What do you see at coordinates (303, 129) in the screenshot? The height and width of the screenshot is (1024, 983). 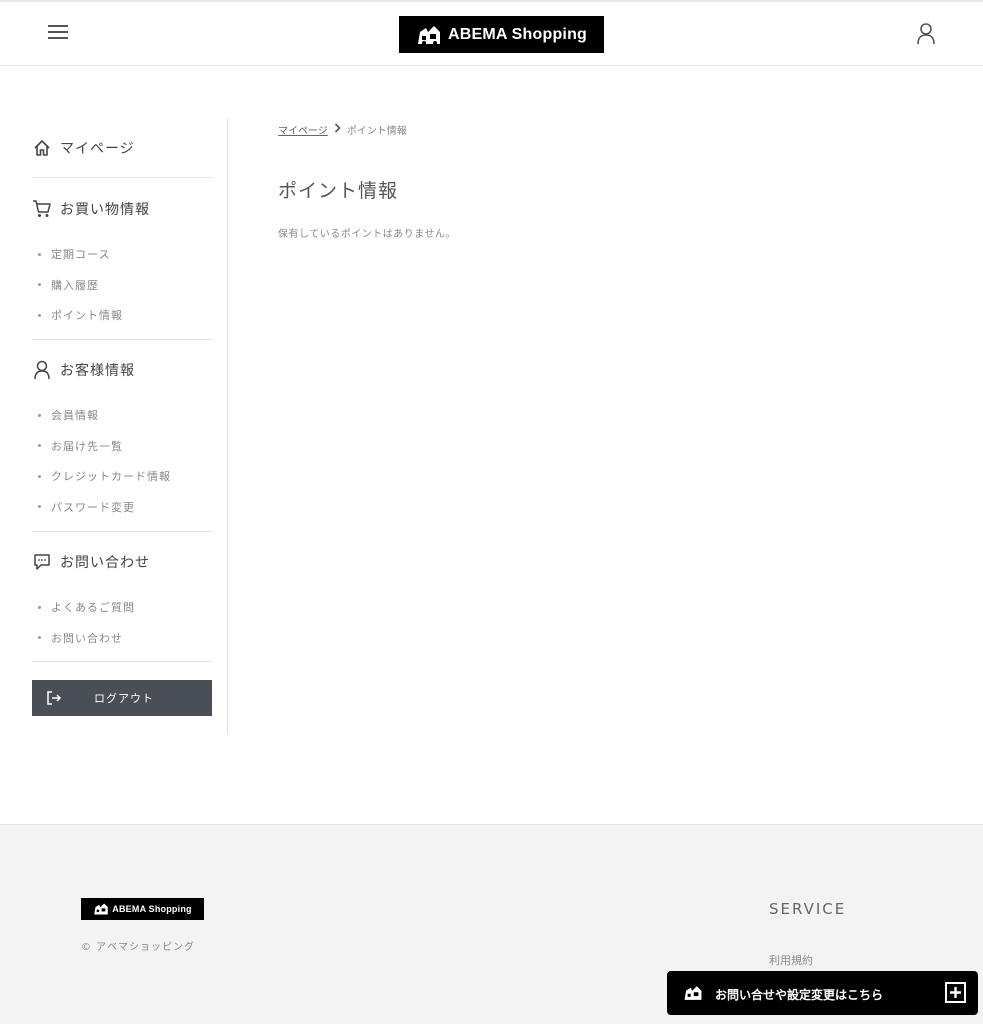 I see `breadcrumb-mypage-link: マイページ` at bounding box center [303, 129].